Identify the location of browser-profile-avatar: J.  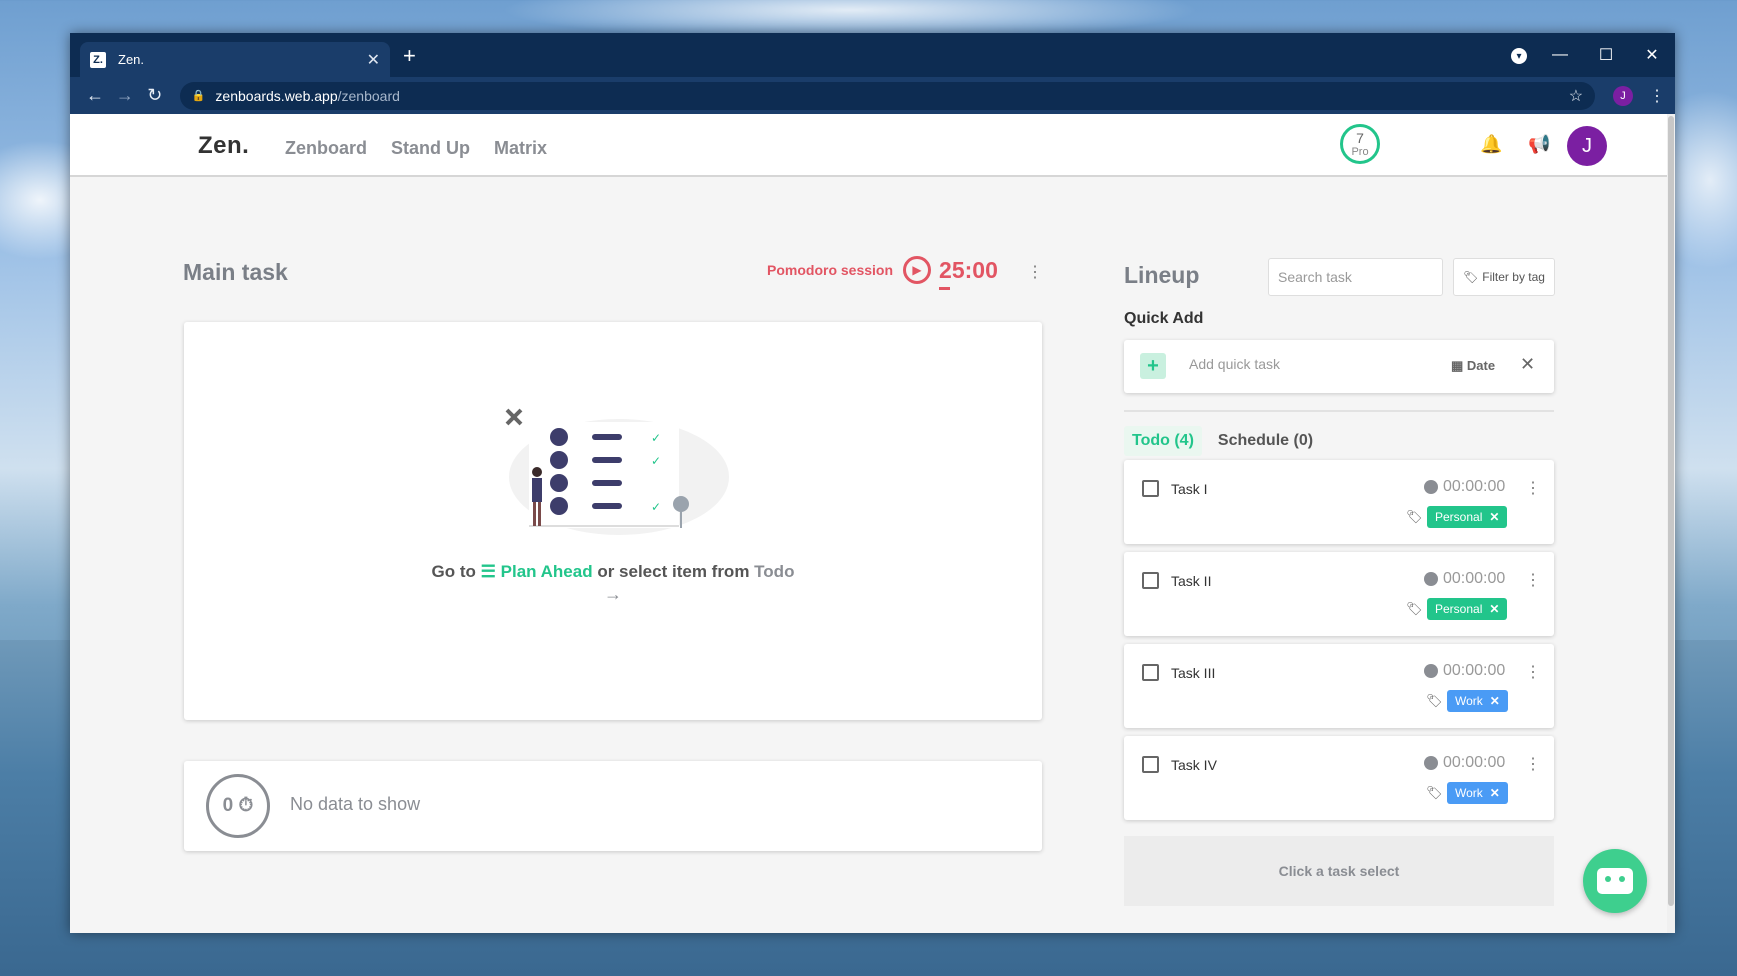
(1623, 95).